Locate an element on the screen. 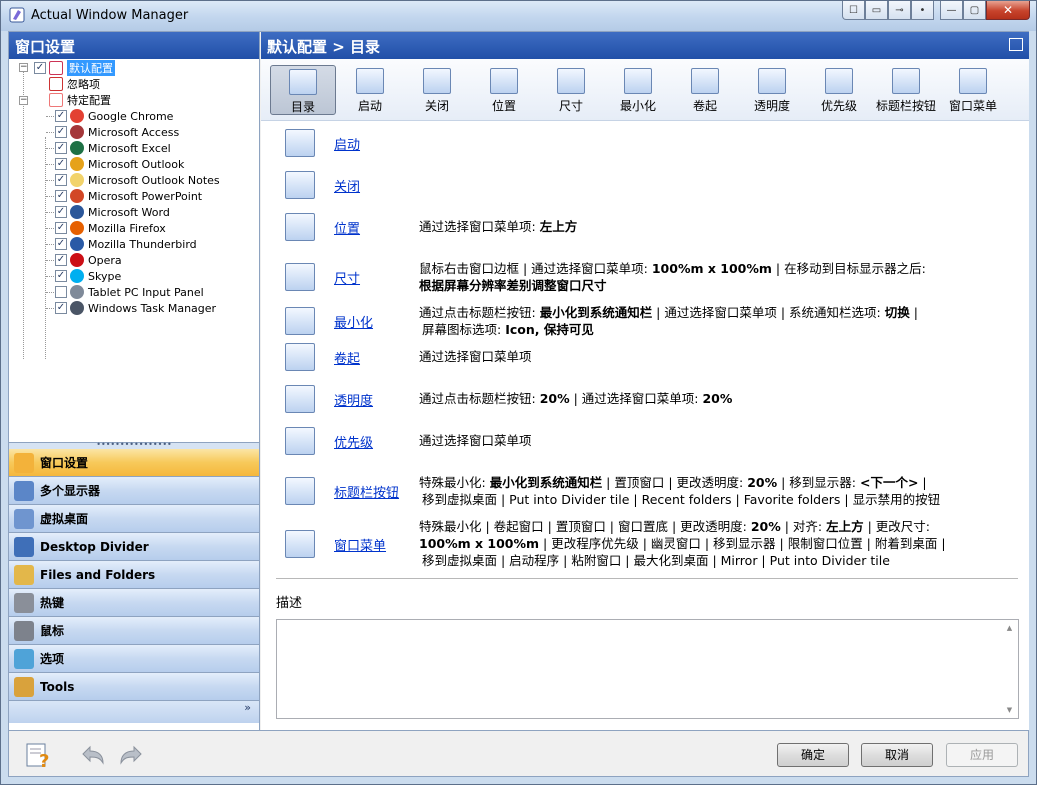 Image resolution: width=1037 pixels, height=785 pixels. row-link: 优先级 is located at coordinates (353, 441).